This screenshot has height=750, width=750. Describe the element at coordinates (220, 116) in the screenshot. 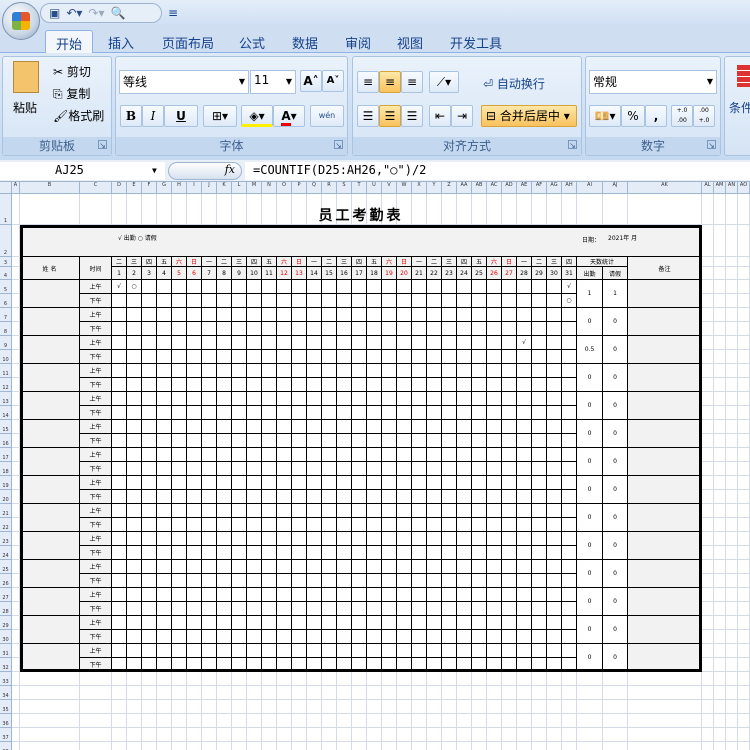

I see `borders-button: ⊞▾` at that location.